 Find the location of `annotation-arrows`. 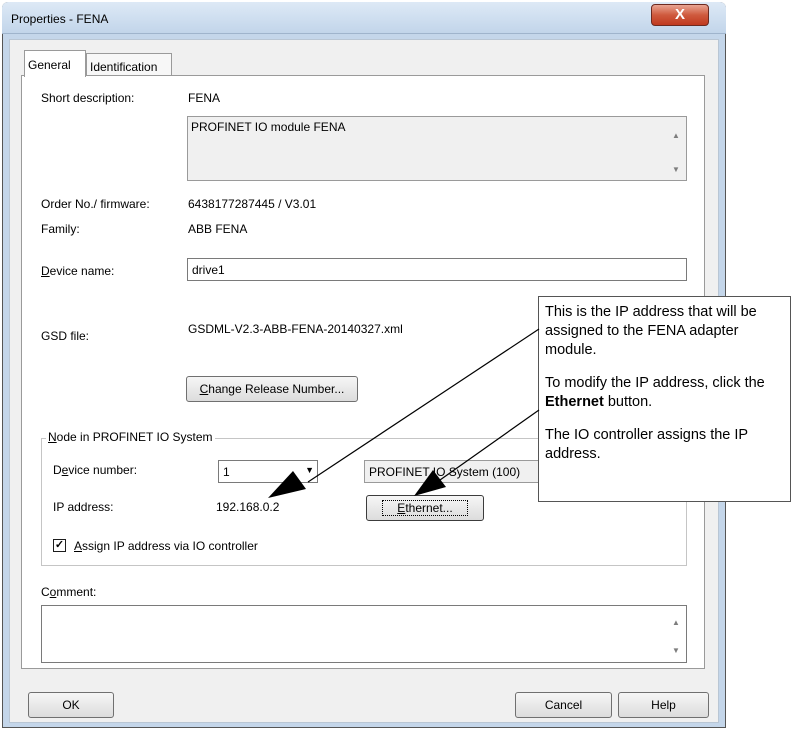

annotation-arrows is located at coordinates (404, 413).